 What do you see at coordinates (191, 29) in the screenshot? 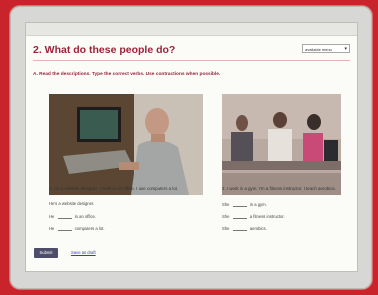
I see `browser-topbar` at bounding box center [191, 29].